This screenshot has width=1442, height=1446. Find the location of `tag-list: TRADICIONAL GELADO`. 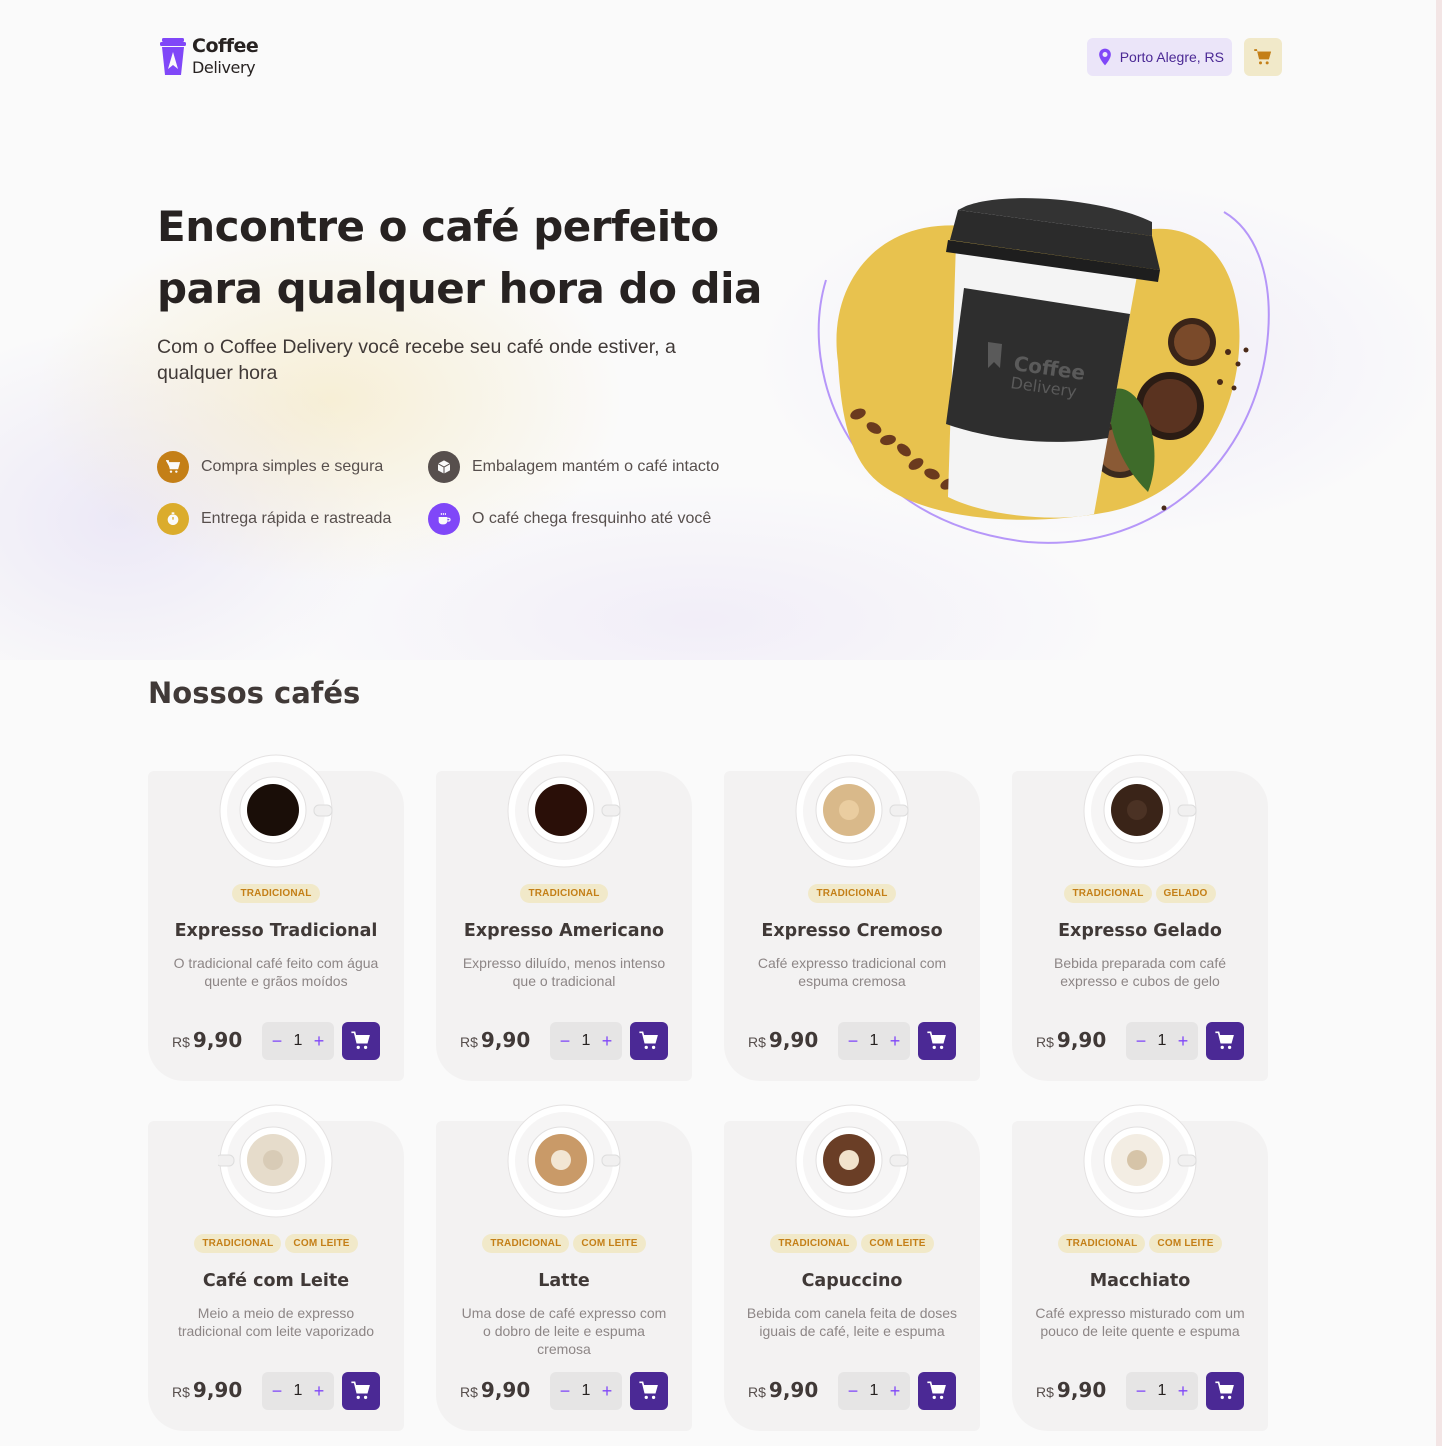

tag-list: TRADICIONAL GELADO is located at coordinates (1140, 893).